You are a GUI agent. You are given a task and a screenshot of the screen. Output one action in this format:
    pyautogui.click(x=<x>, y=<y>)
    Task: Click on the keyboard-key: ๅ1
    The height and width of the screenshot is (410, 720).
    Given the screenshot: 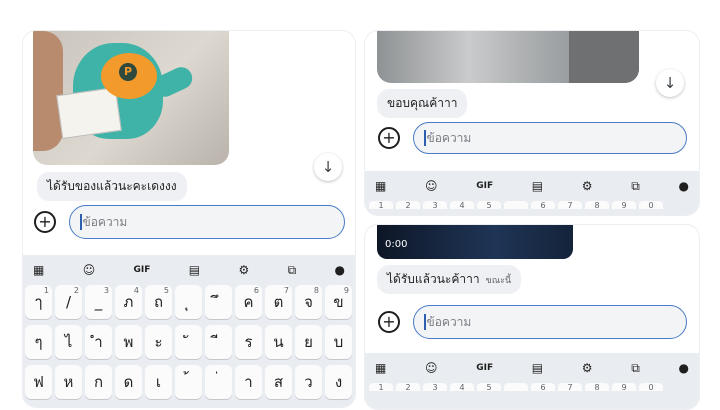 What is the action you would take?
    pyautogui.click(x=38, y=302)
    